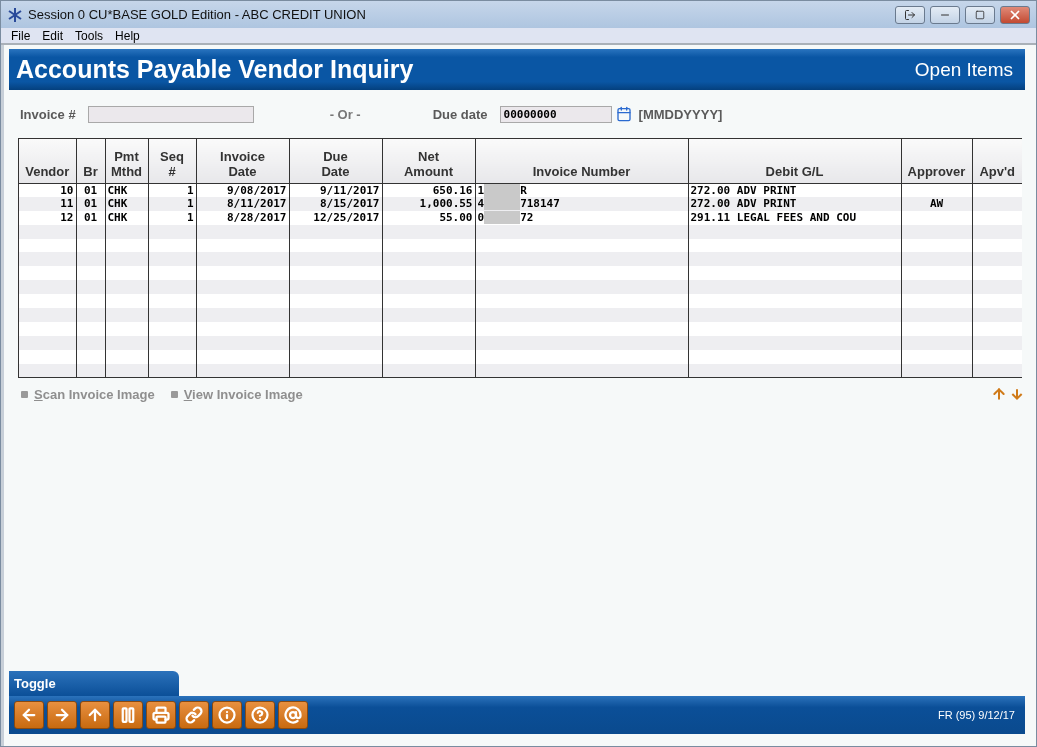 This screenshot has height=747, width=1037. What do you see at coordinates (945, 14) in the screenshot?
I see `minimize-button` at bounding box center [945, 14].